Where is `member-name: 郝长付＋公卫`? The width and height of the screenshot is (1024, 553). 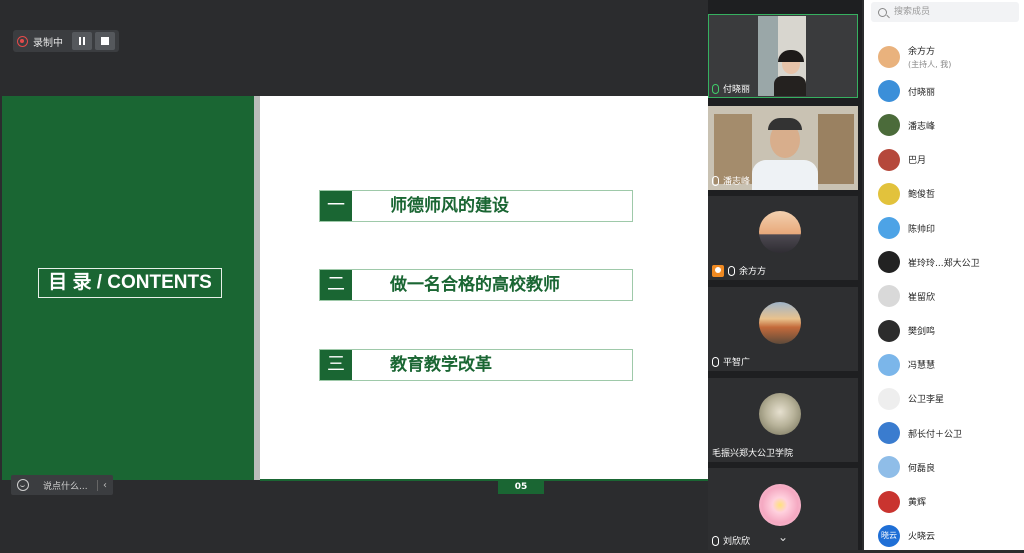 member-name: 郝长付＋公卫 is located at coordinates (935, 434).